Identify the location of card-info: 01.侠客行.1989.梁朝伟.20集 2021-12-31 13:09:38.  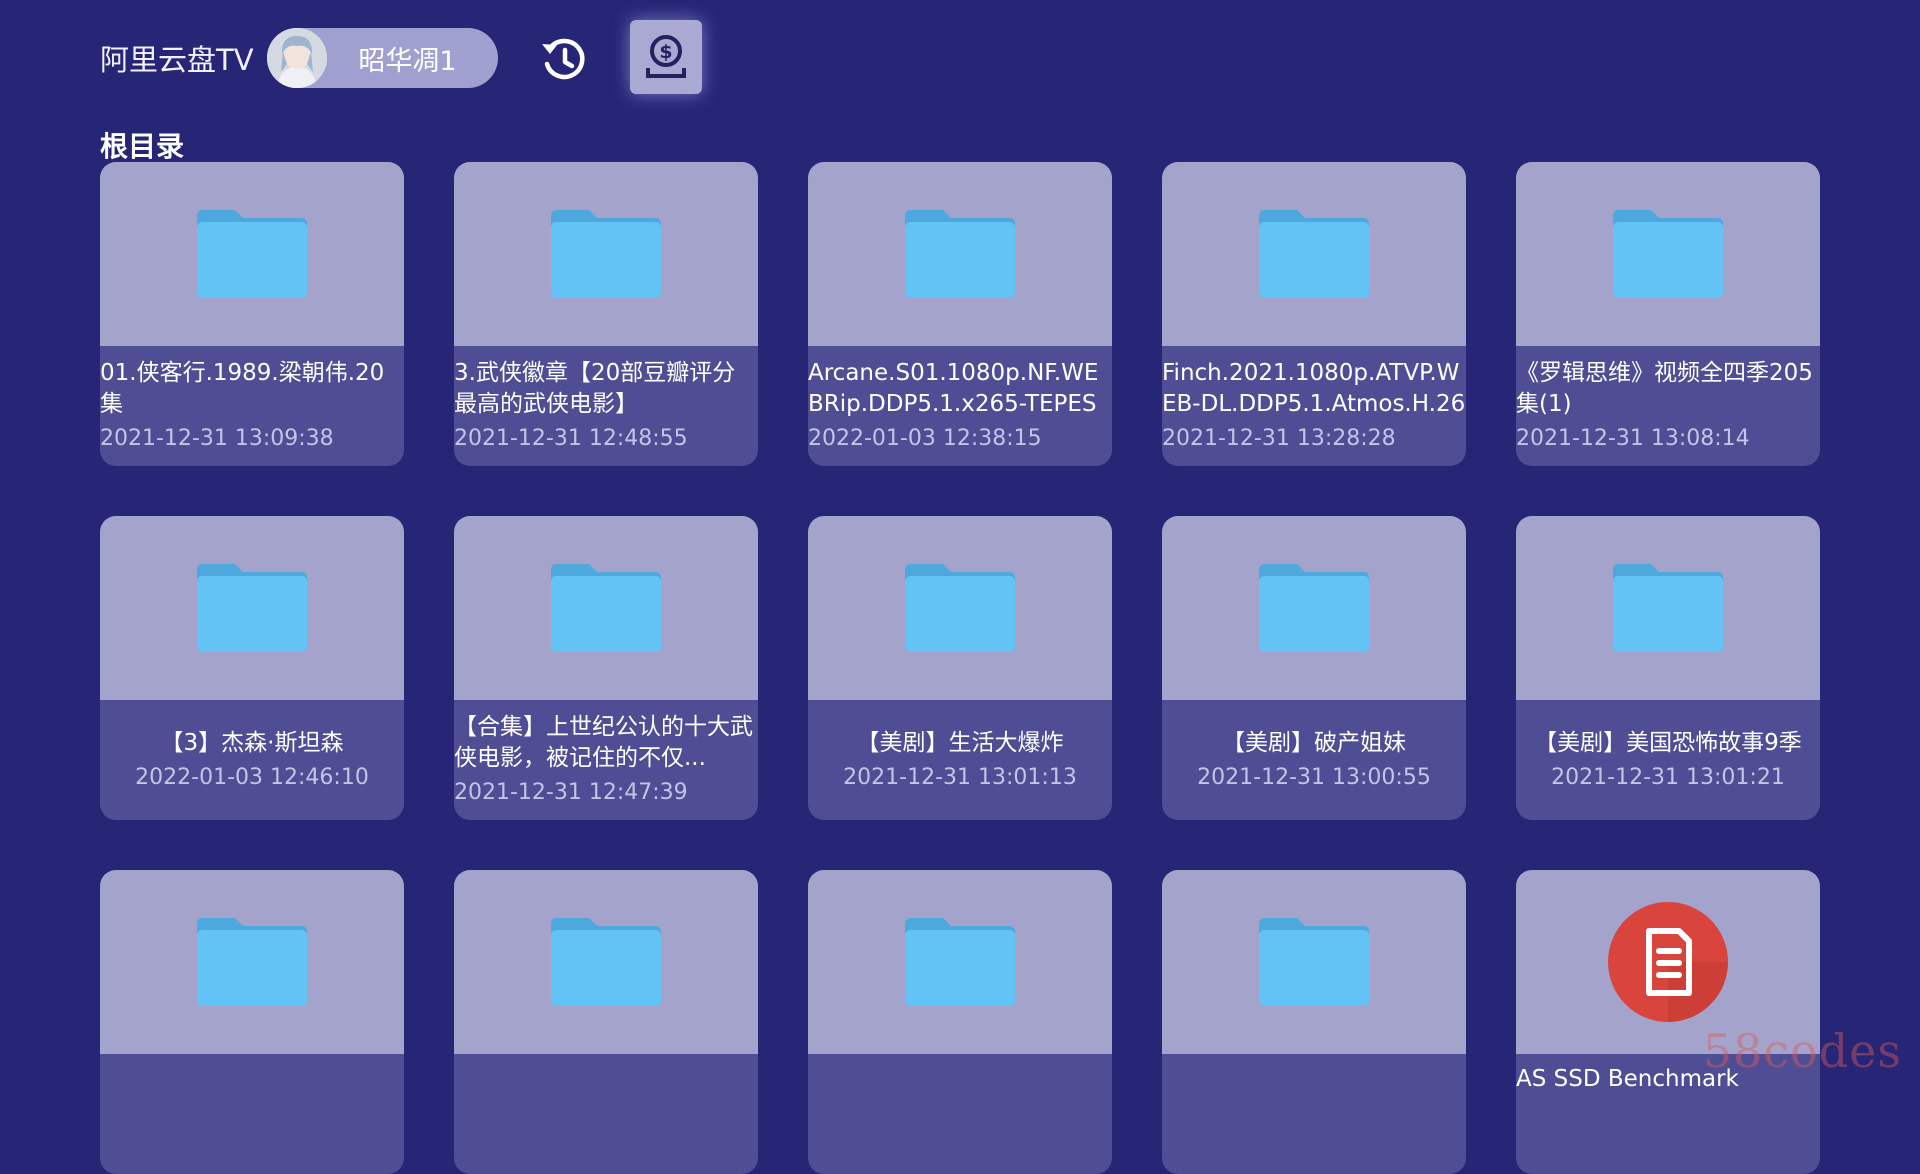
(252, 406).